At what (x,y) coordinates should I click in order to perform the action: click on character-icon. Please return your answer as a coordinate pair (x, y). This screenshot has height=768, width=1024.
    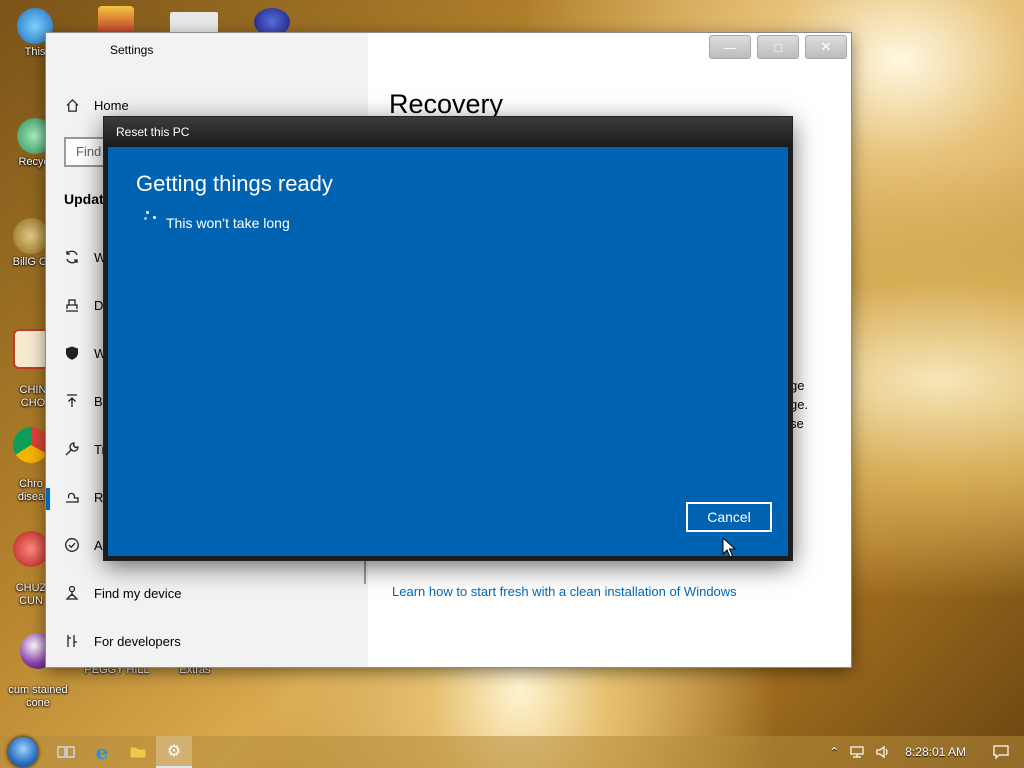
    Looking at the image, I should click on (31, 549).